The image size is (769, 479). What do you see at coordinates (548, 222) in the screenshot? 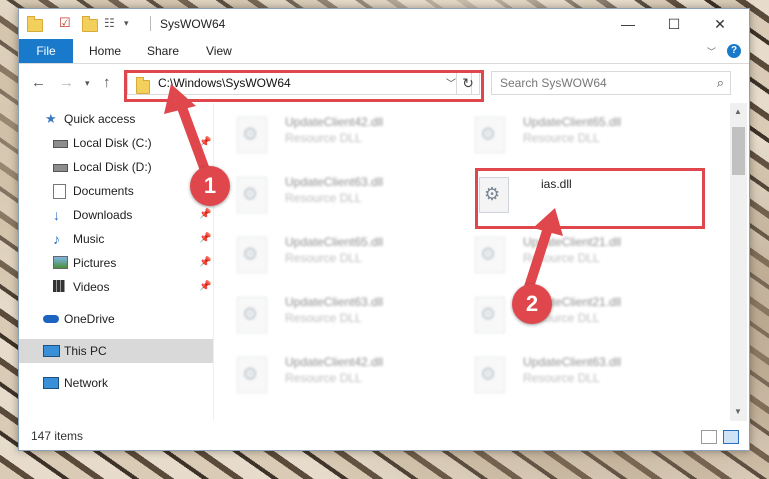
I see `arrow-2-head` at bounding box center [548, 222].